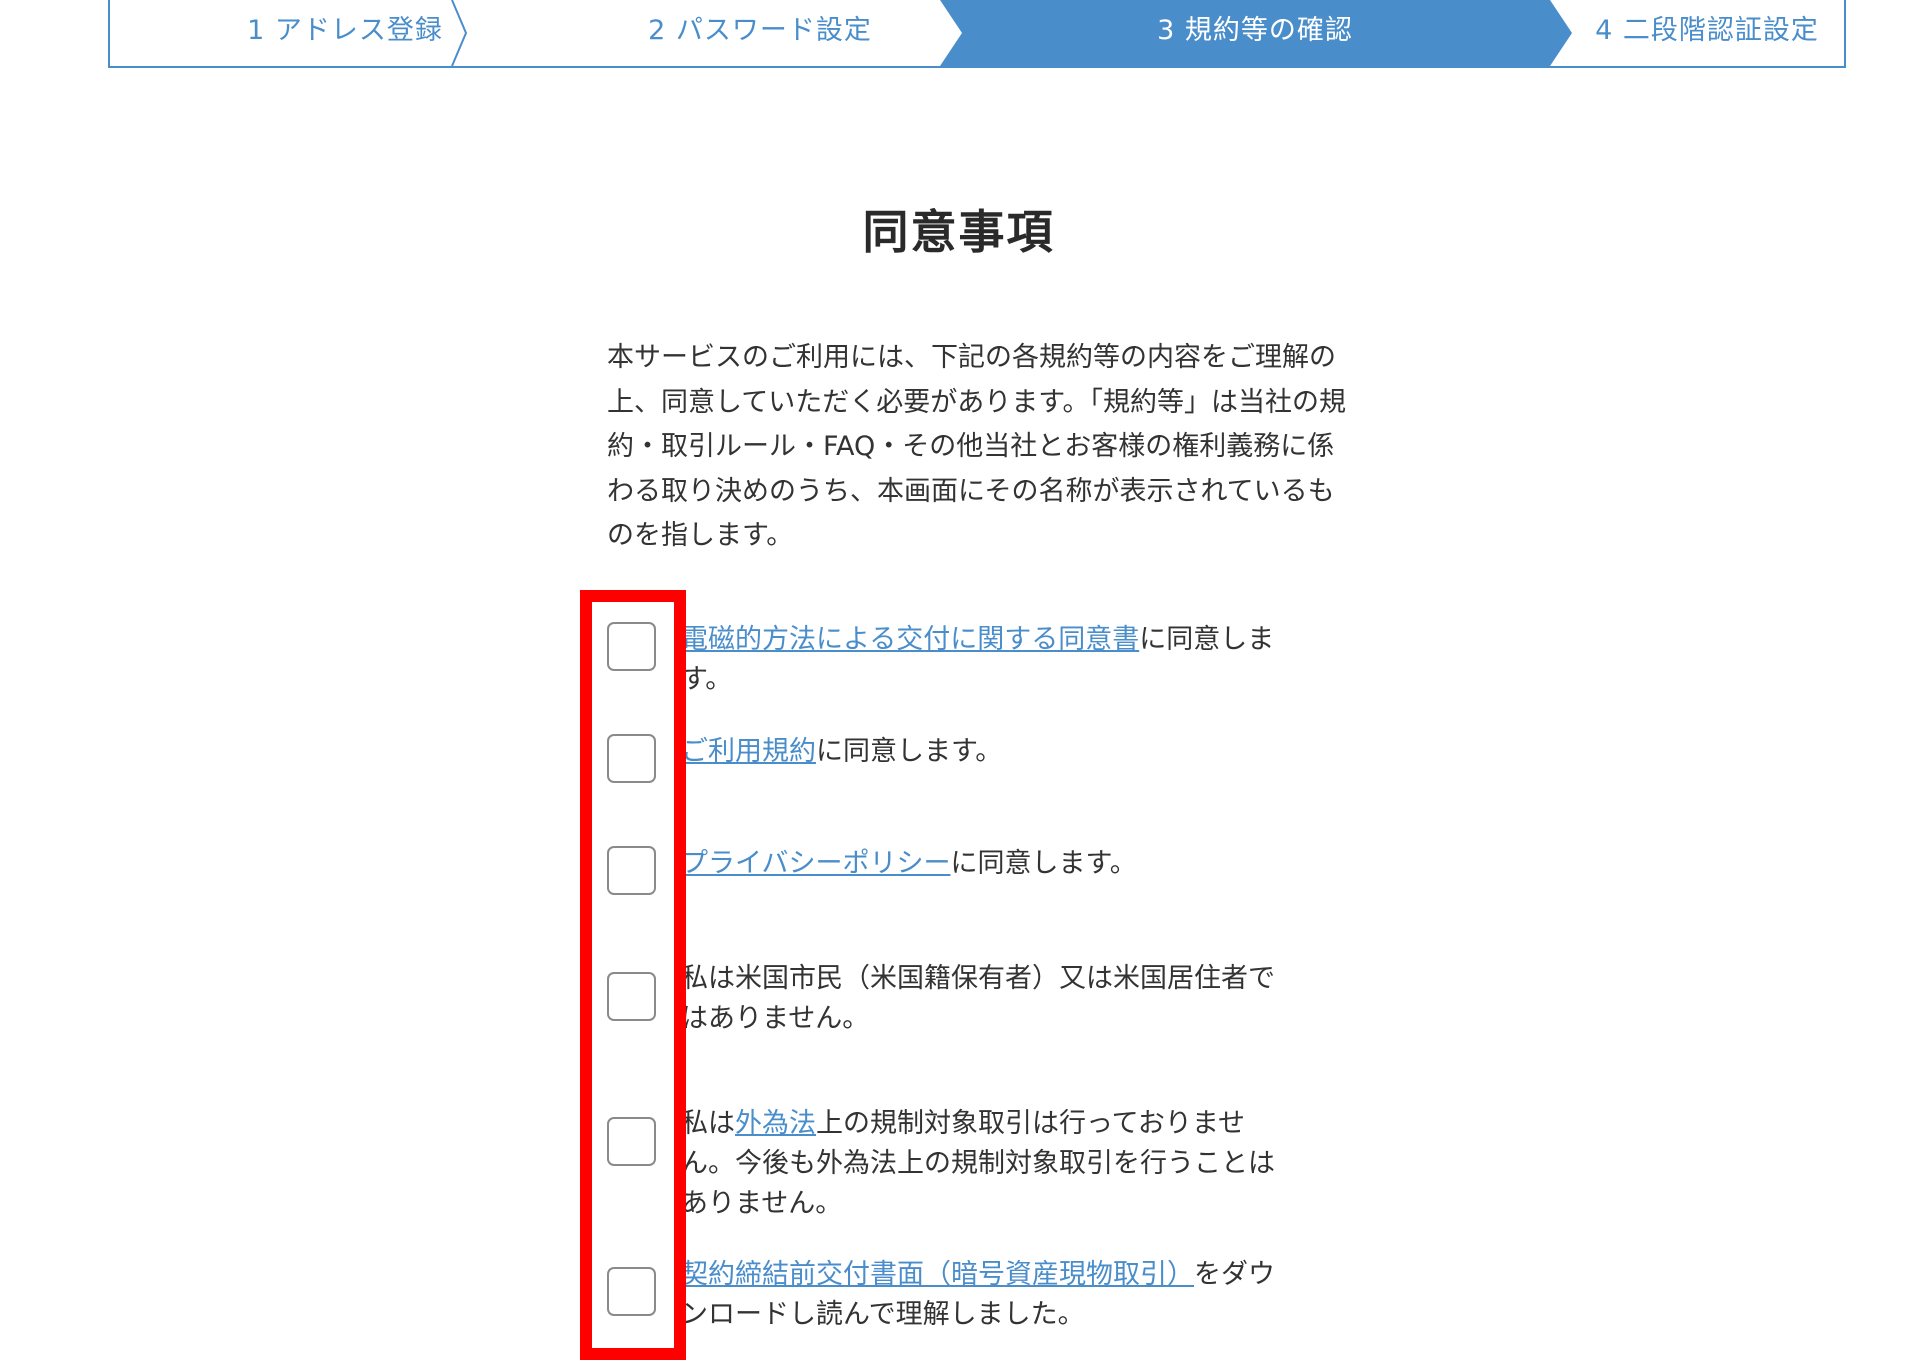  I want to click on agreement-prefix: 私は, so click(708, 1123).